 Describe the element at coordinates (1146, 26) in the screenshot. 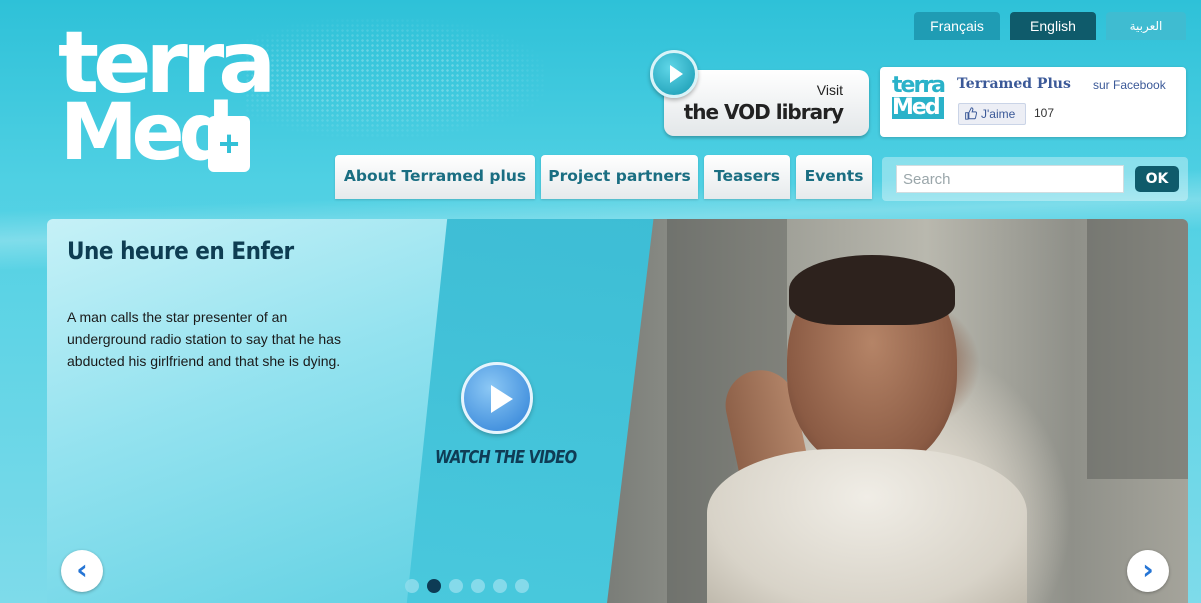

I see `language-tab-arabic: العربية` at that location.